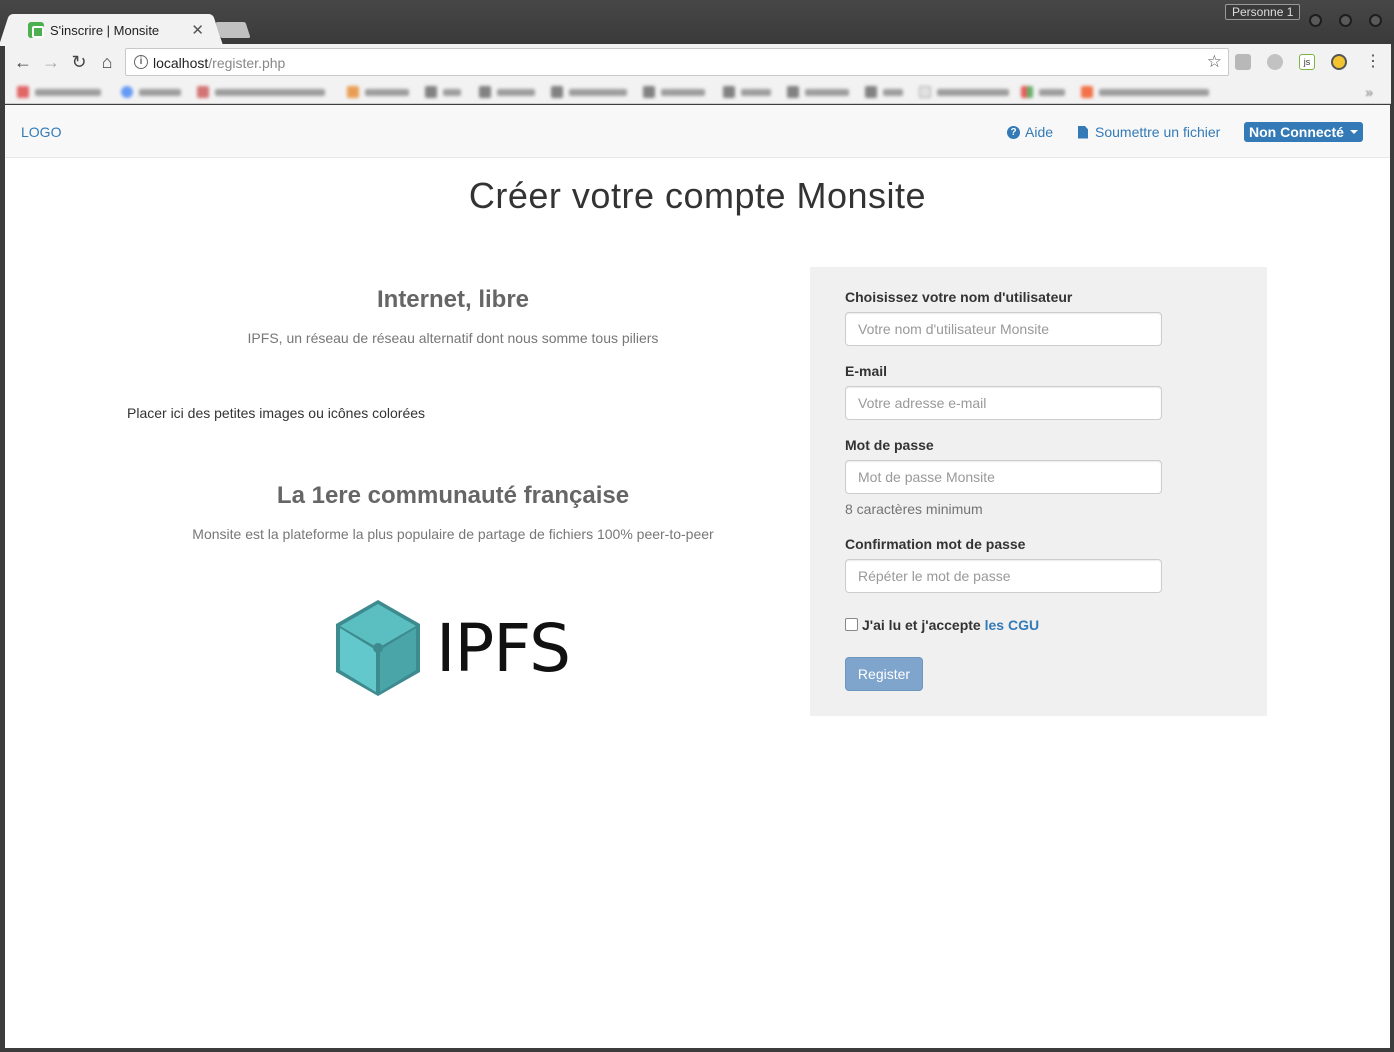 The height and width of the screenshot is (1052, 1394). What do you see at coordinates (1353, 132) in the screenshot?
I see `caret-down-icon` at bounding box center [1353, 132].